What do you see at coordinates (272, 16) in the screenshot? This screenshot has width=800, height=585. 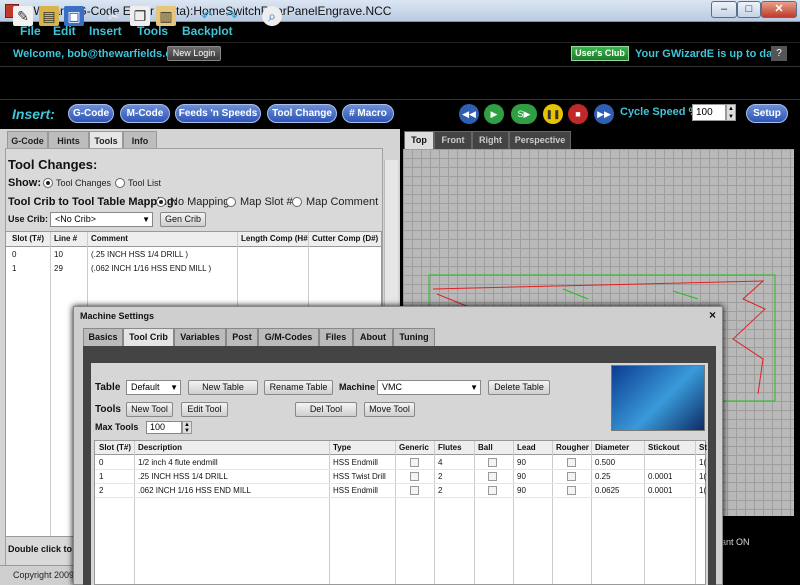 I see `search-icon: ⌕` at bounding box center [272, 16].